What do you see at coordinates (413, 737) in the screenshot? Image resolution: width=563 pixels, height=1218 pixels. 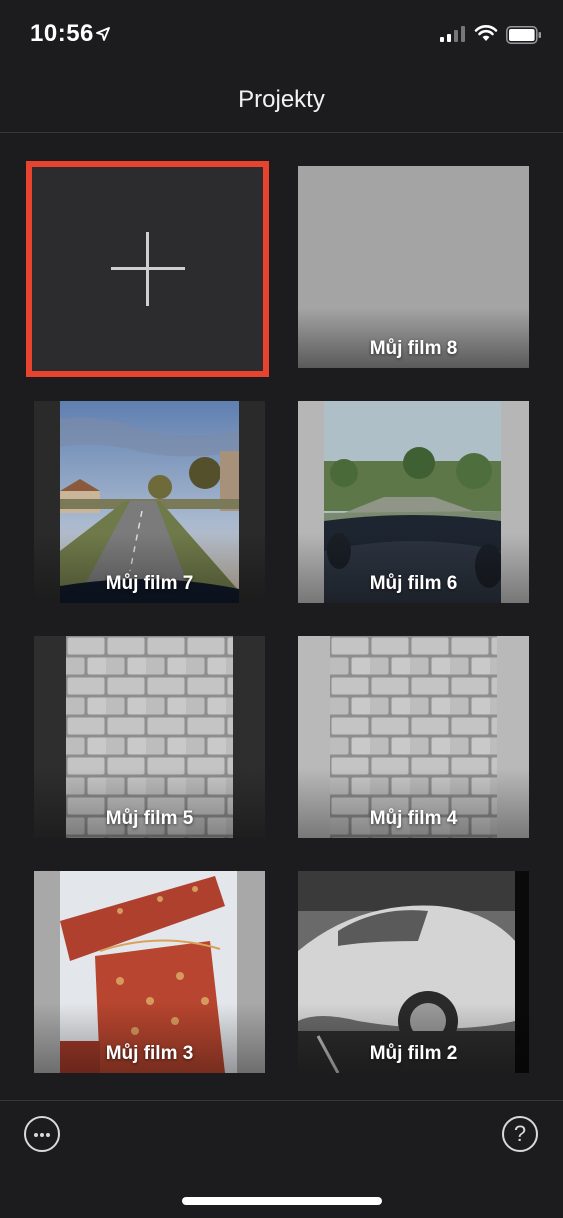 I see `project-tile-4: Můj film 4` at bounding box center [413, 737].